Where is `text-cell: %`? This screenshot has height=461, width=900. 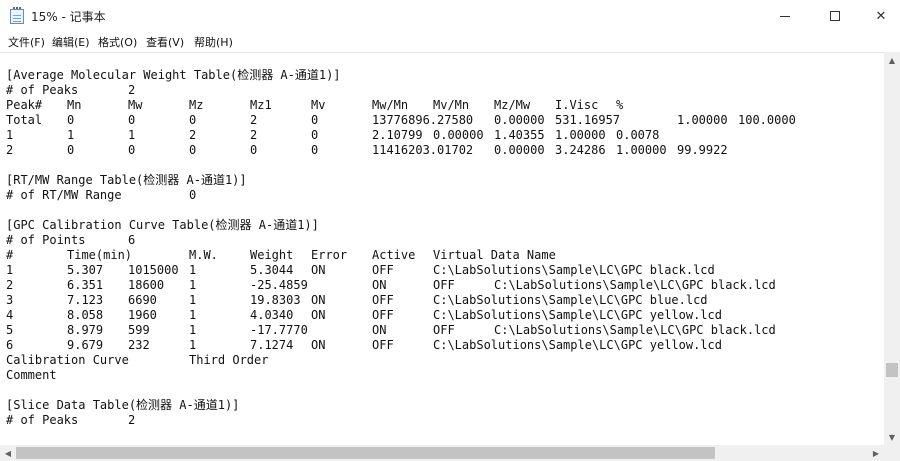
text-cell: % is located at coordinates (620, 105).